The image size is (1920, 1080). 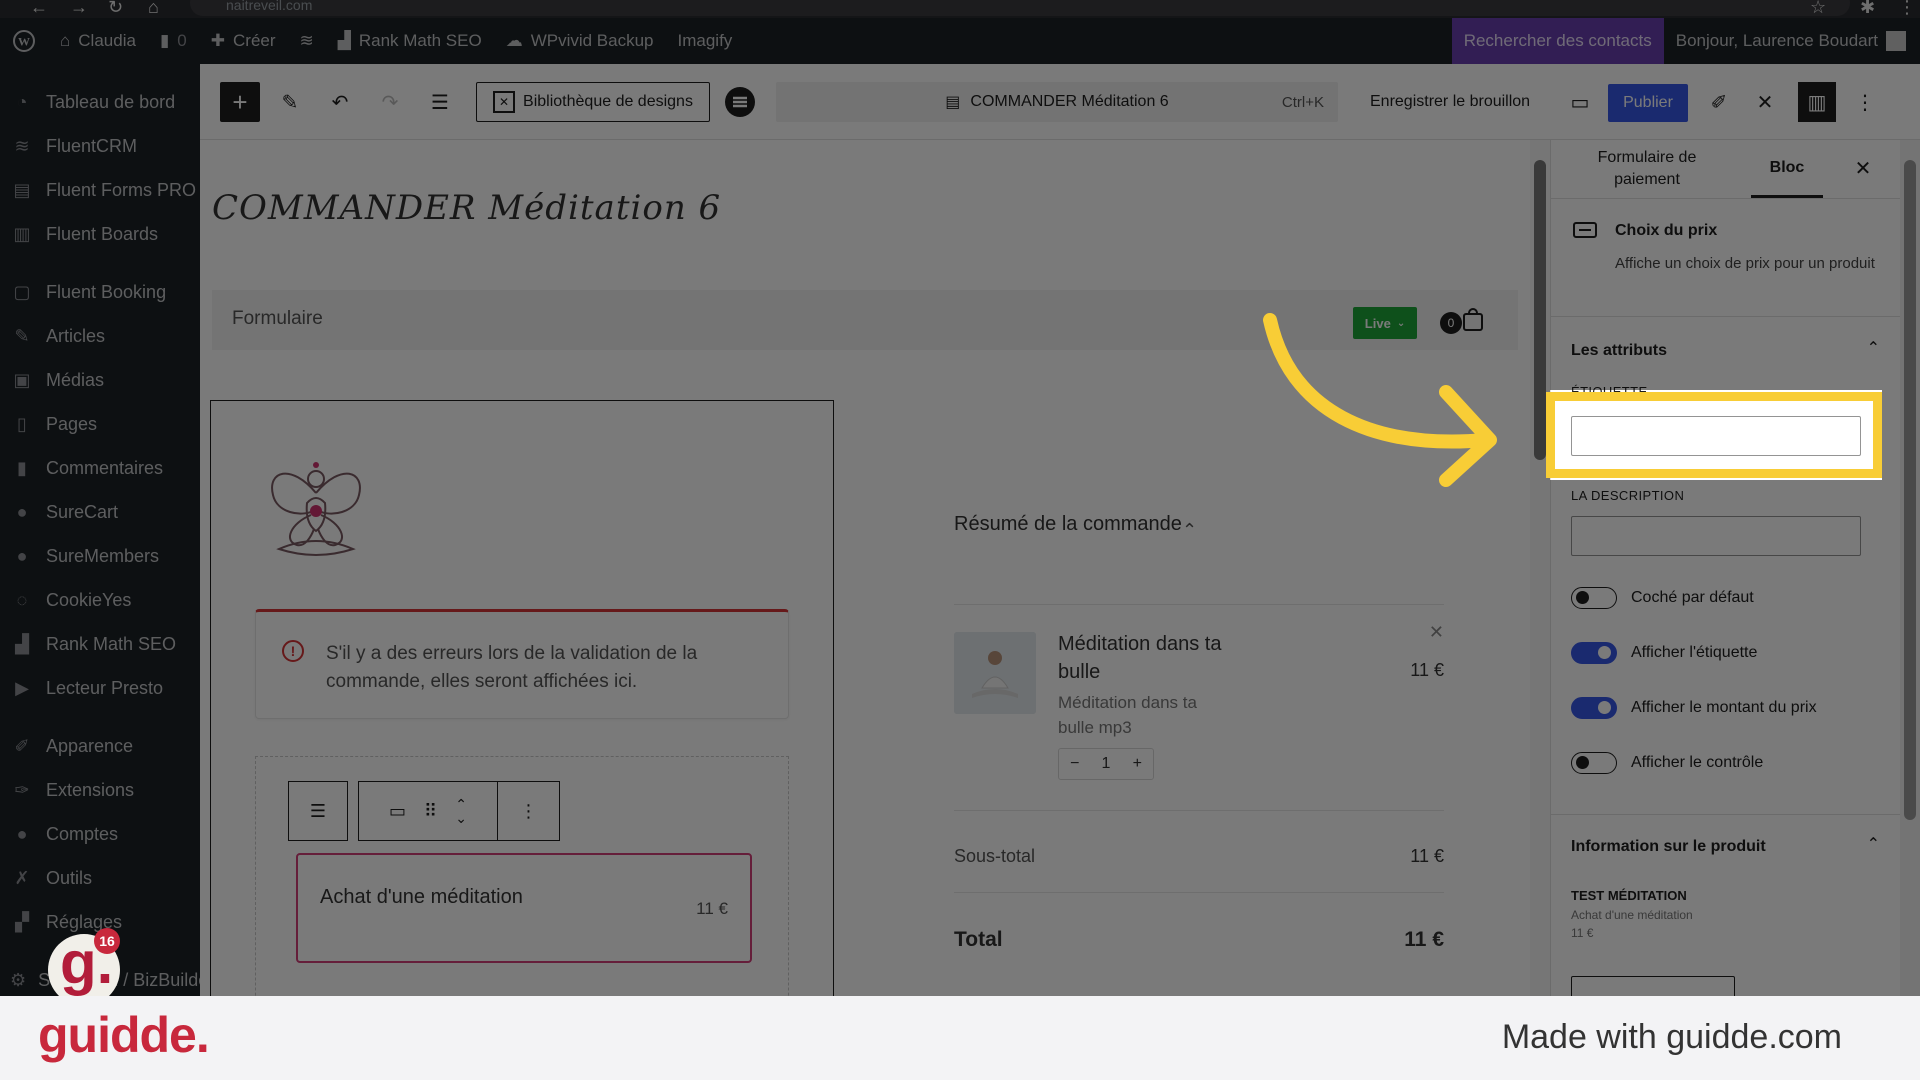 I want to click on meditation-logo-image, so click(x=316, y=509).